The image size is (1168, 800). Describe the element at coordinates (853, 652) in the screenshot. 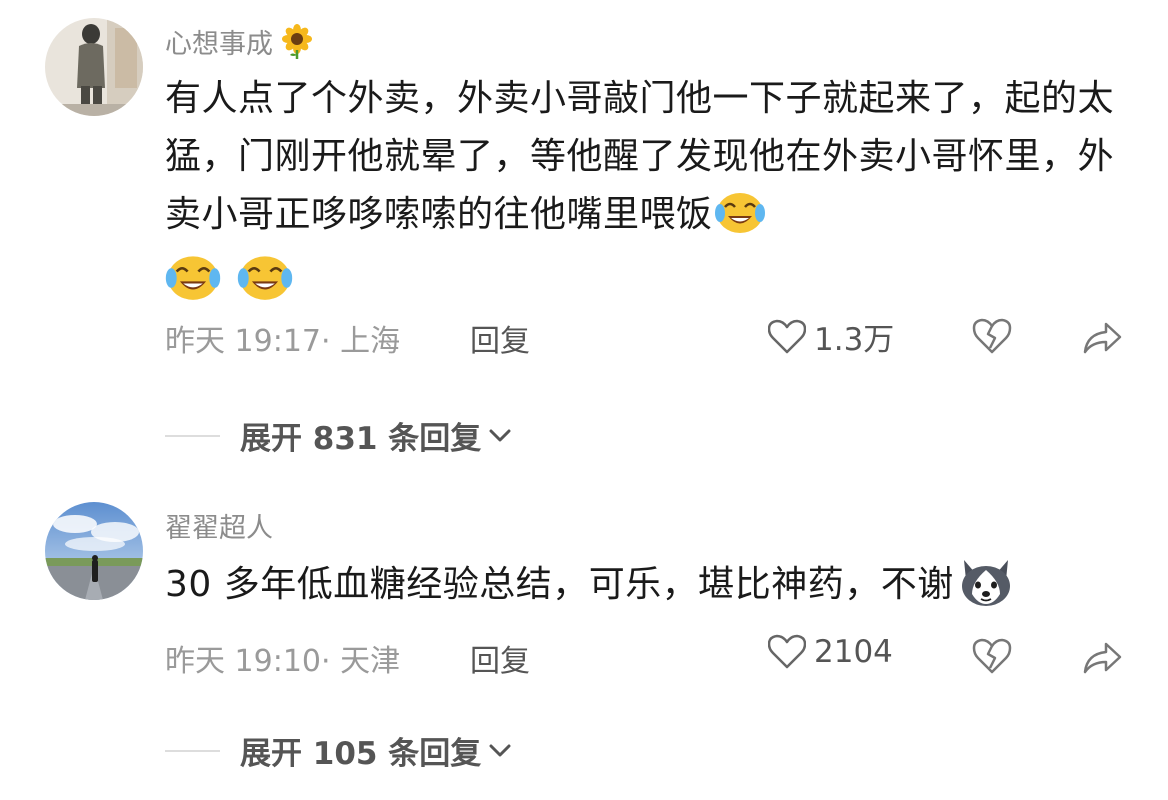

I see `like-count: 2104` at that location.